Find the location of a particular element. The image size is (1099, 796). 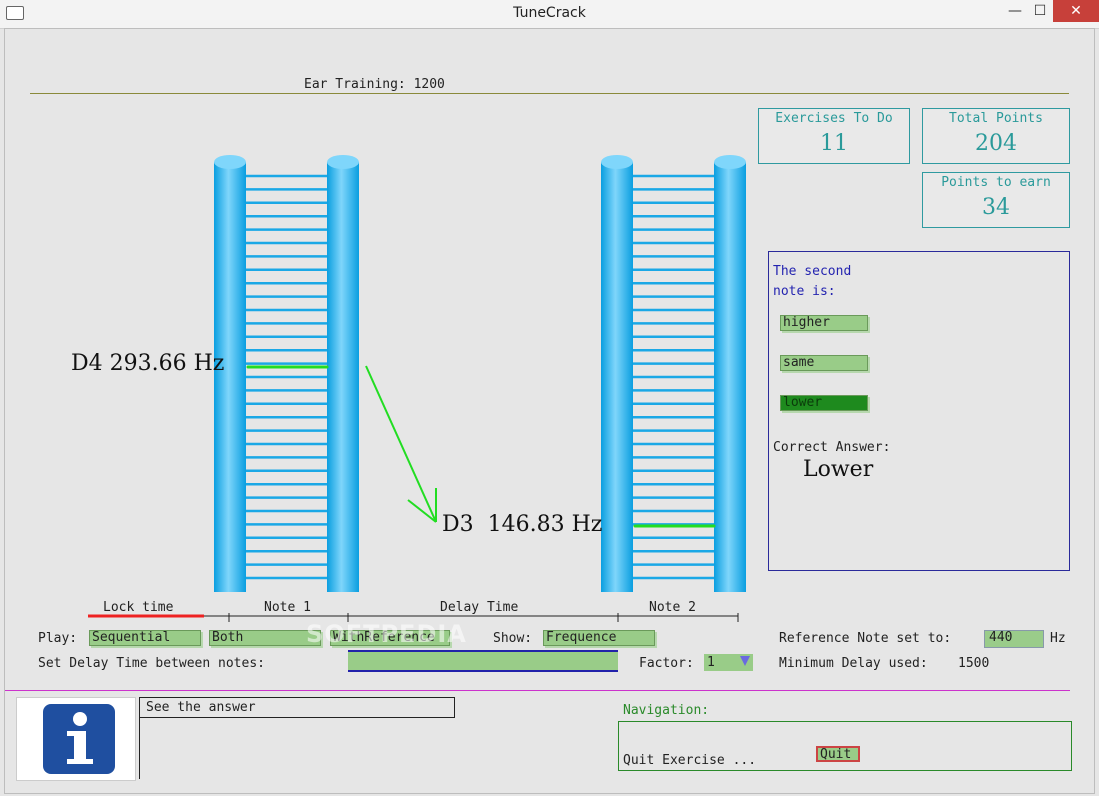

reference-note-label: Reference Note set to: is located at coordinates (865, 638).